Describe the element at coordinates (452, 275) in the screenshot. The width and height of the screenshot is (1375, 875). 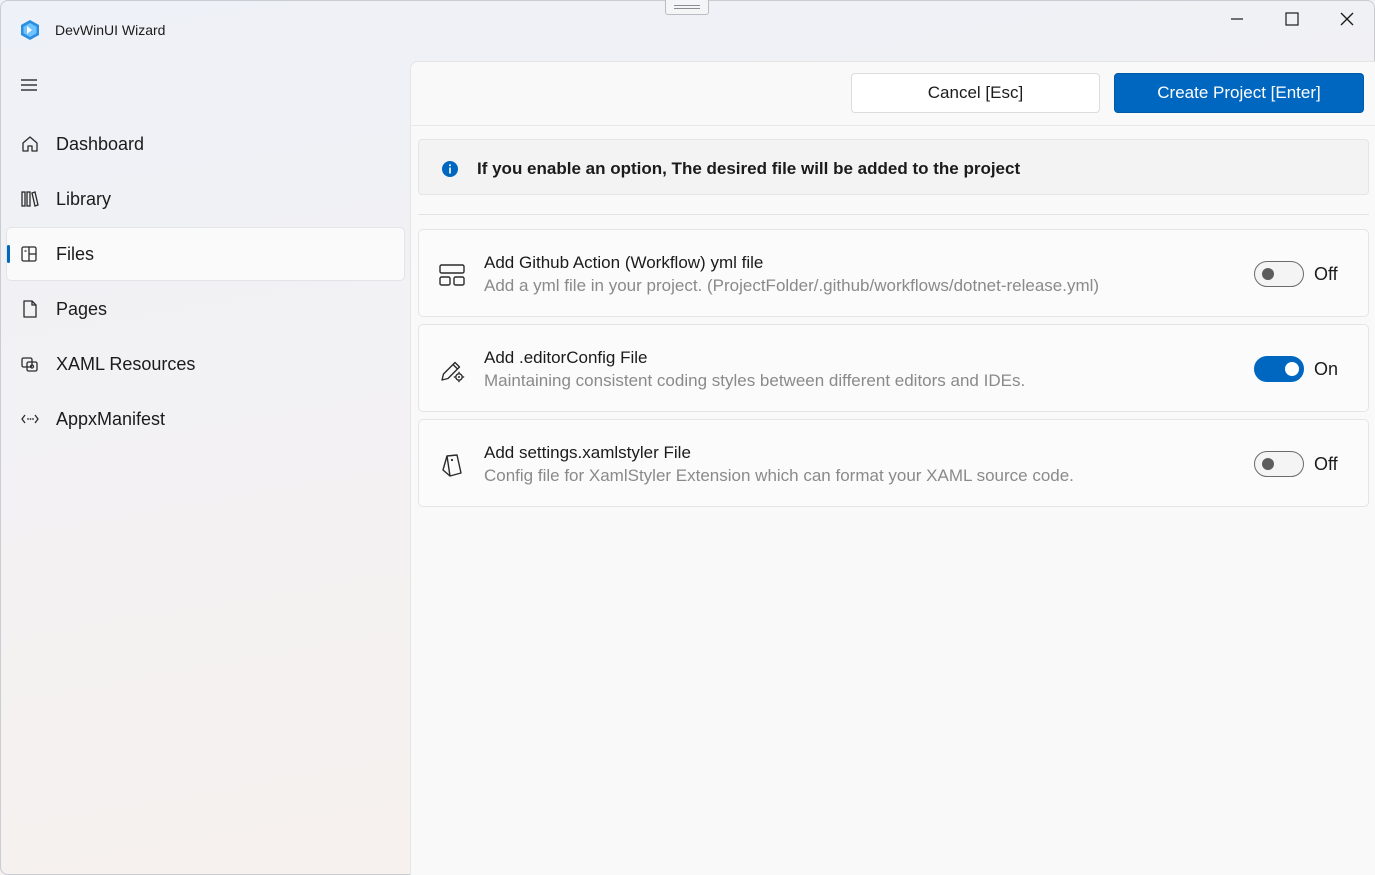
I see `layout-icon` at that location.